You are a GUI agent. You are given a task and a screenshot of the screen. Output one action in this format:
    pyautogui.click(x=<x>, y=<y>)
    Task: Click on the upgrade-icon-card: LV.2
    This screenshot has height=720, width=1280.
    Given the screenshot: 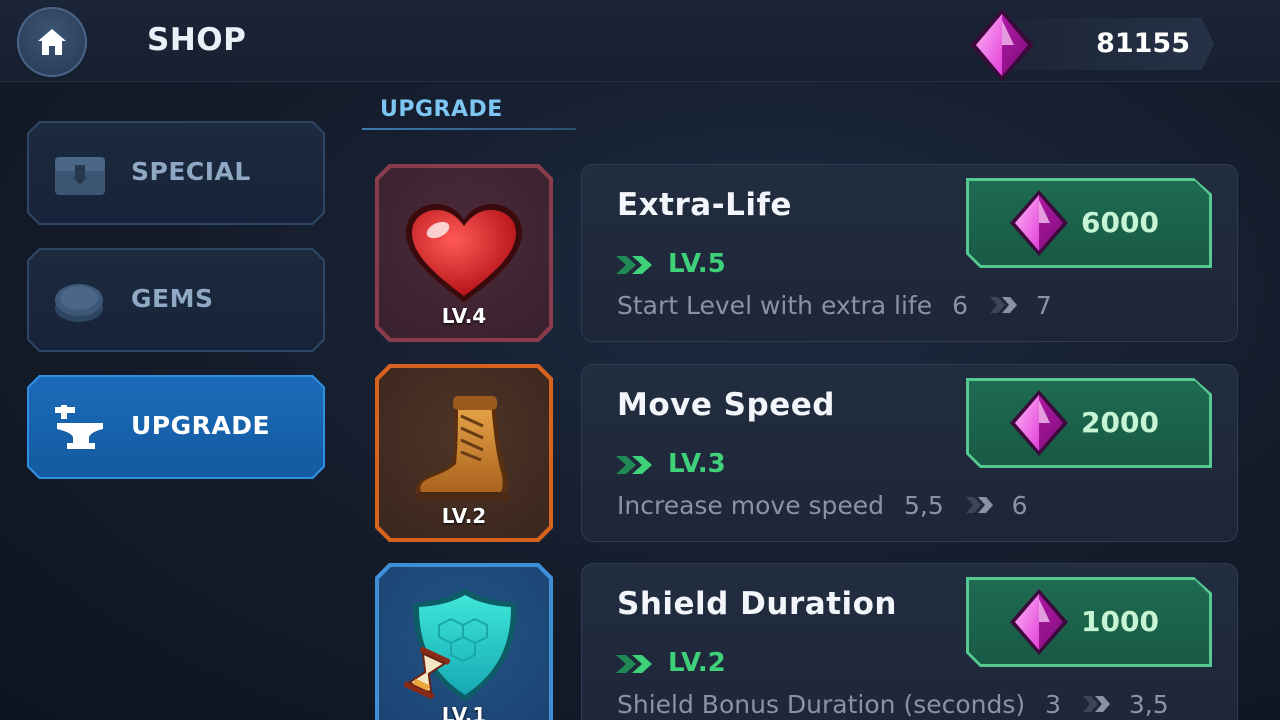 What is the action you would take?
    pyautogui.click(x=464, y=453)
    